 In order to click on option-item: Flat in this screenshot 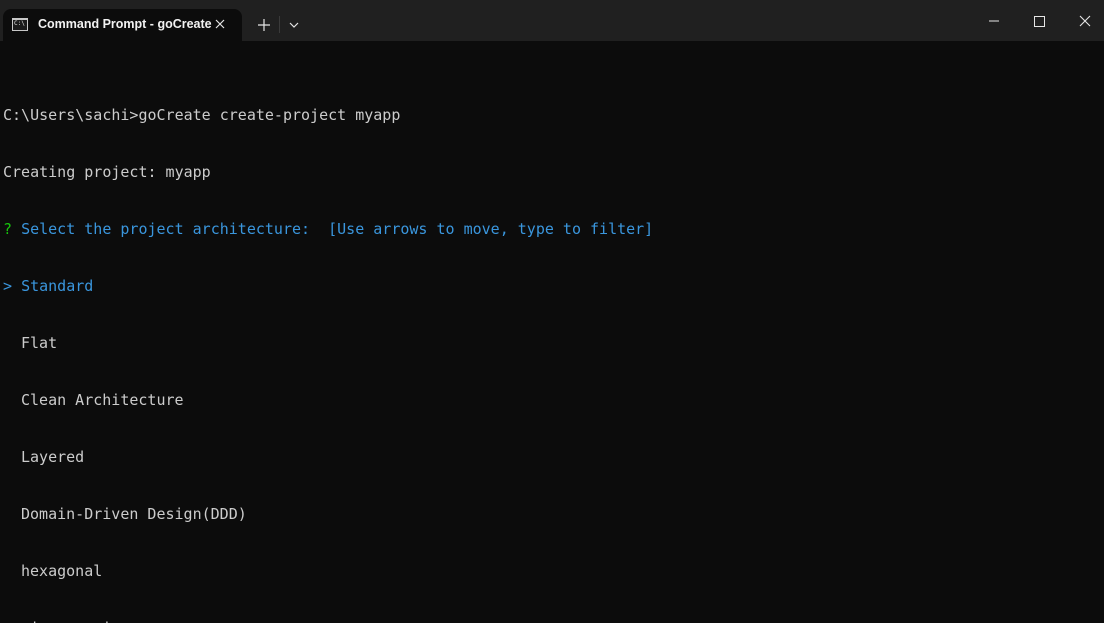, I will do `click(550, 343)`.